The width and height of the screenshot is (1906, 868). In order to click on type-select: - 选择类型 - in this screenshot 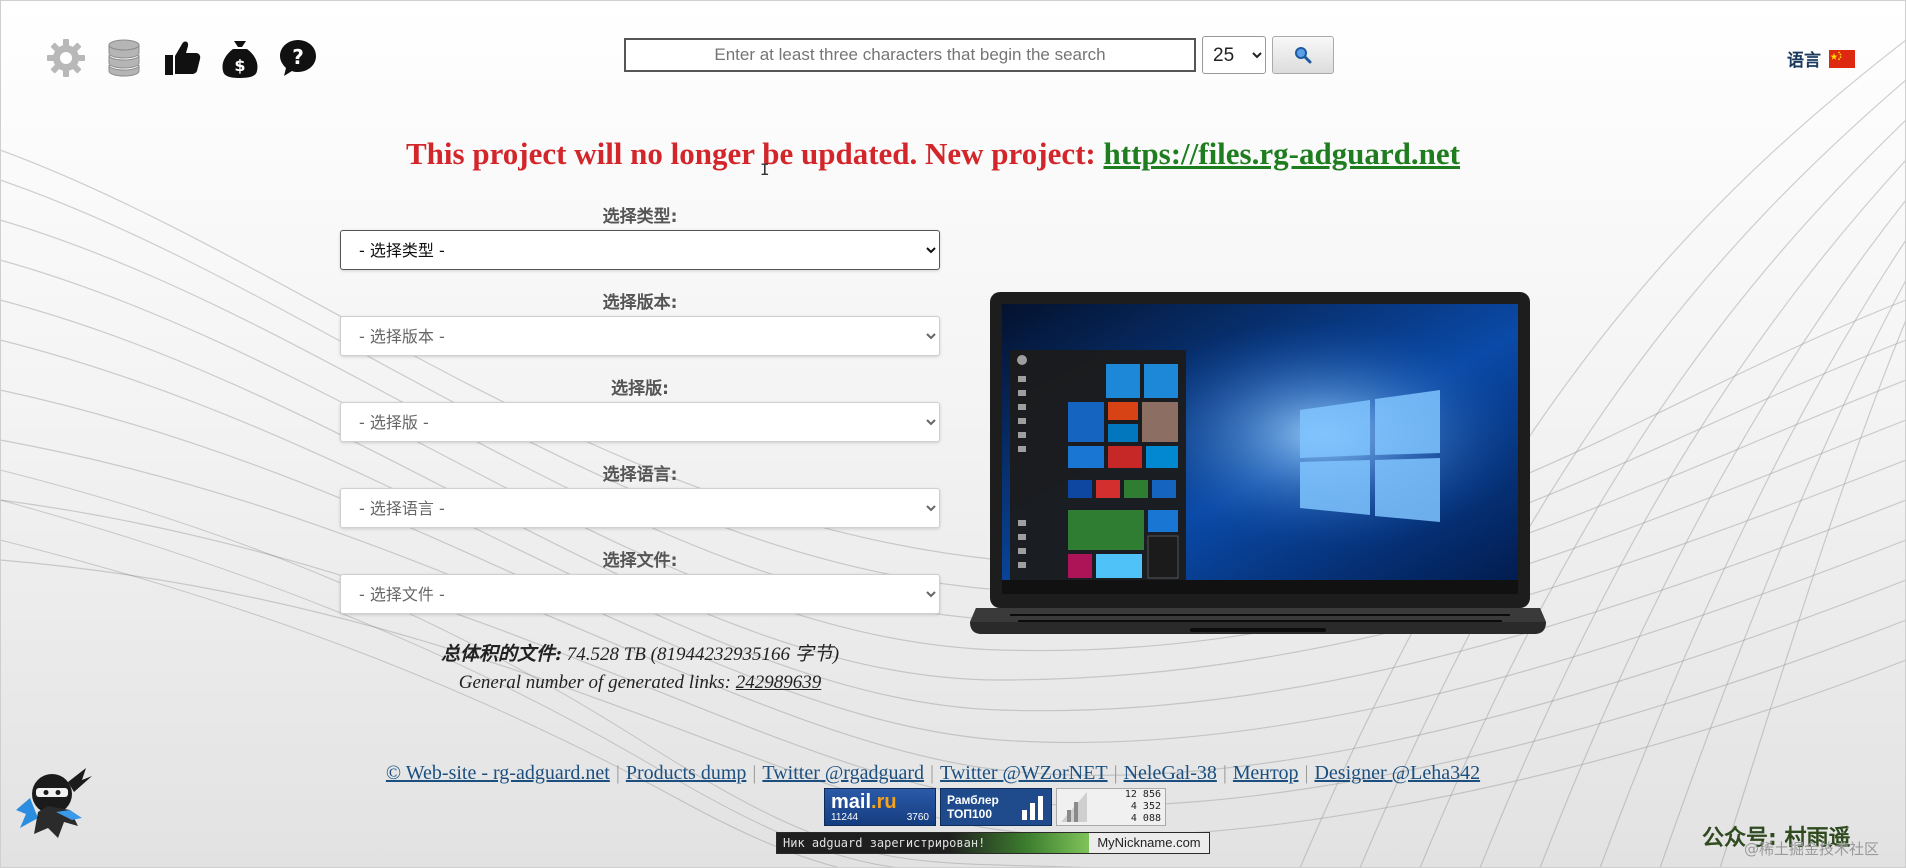, I will do `click(640, 250)`.